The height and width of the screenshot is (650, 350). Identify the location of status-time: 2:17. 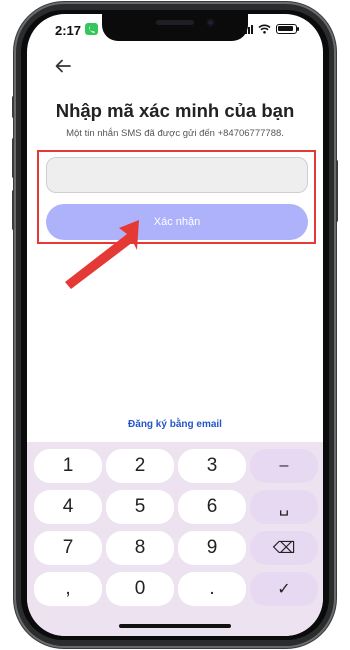
(68, 30).